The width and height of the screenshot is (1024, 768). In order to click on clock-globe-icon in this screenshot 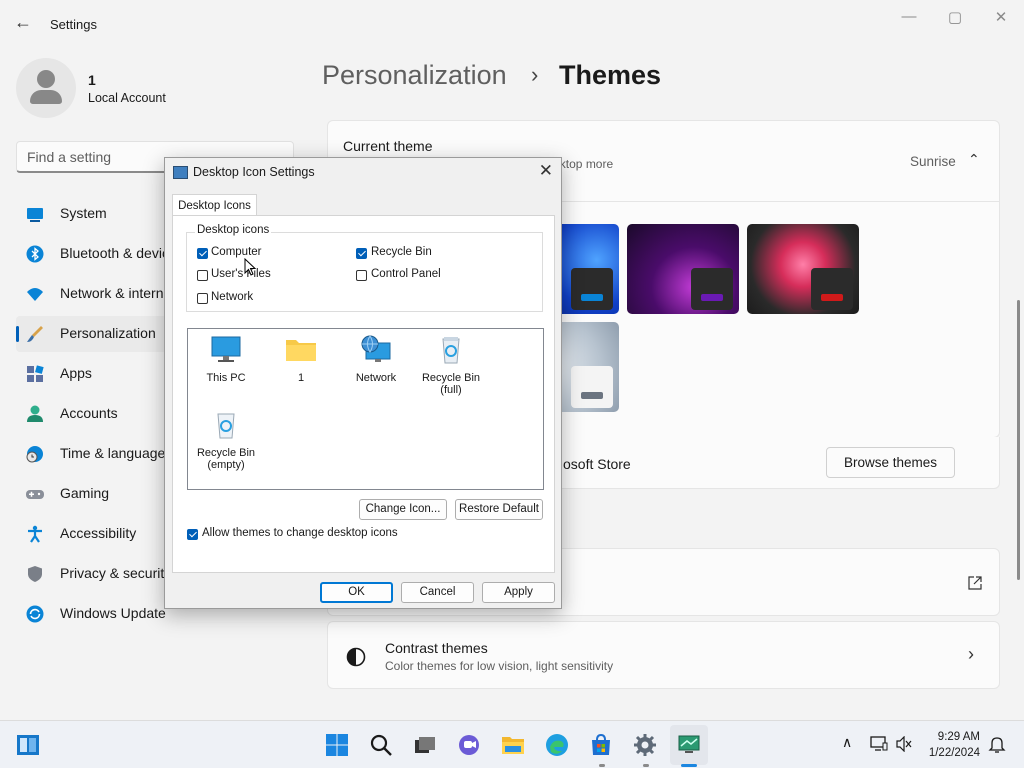, I will do `click(34, 454)`.